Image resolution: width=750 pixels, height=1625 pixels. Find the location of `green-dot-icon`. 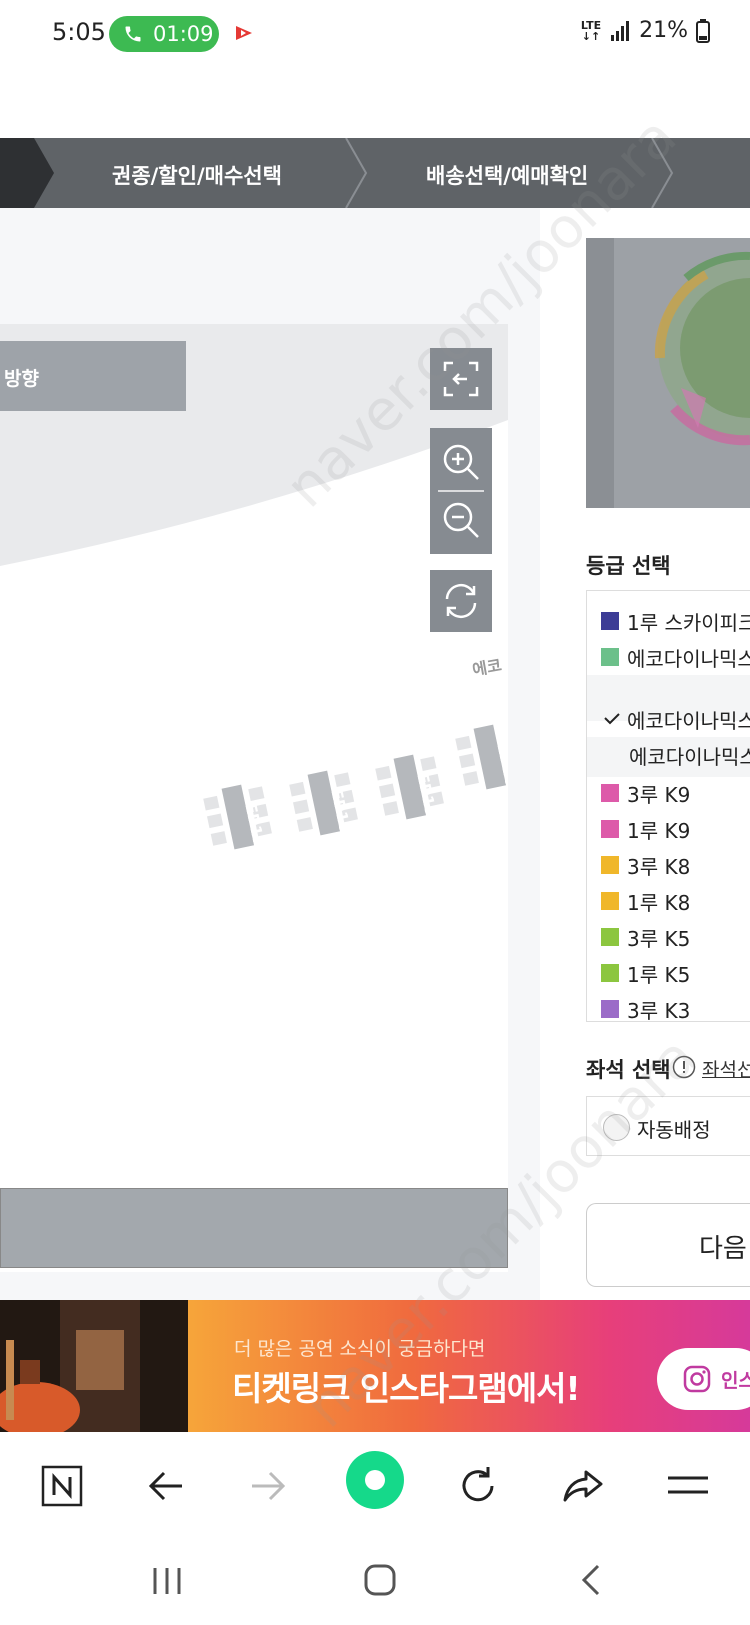

green-dot-icon is located at coordinates (375, 1480).